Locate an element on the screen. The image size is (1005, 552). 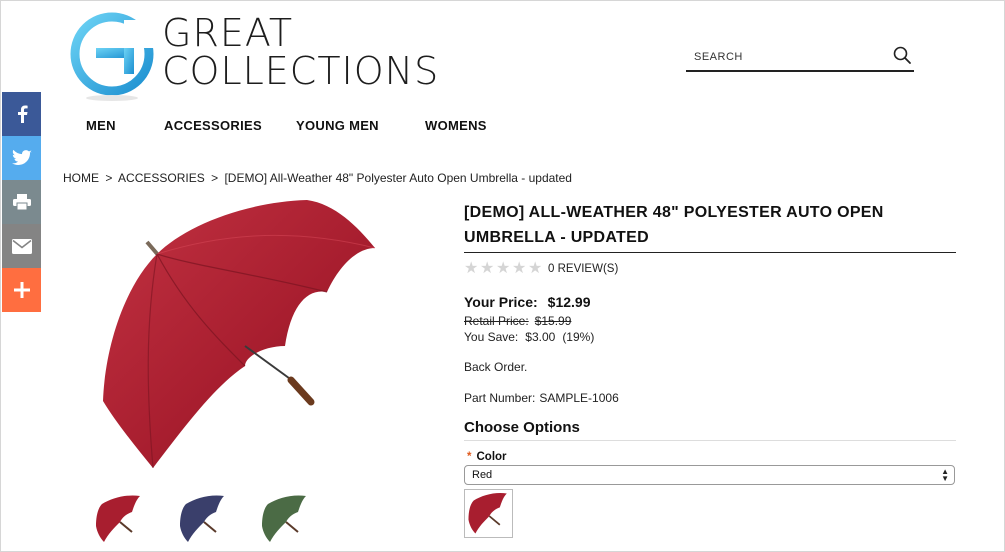
save-percent: (19%) is located at coordinates (578, 337).